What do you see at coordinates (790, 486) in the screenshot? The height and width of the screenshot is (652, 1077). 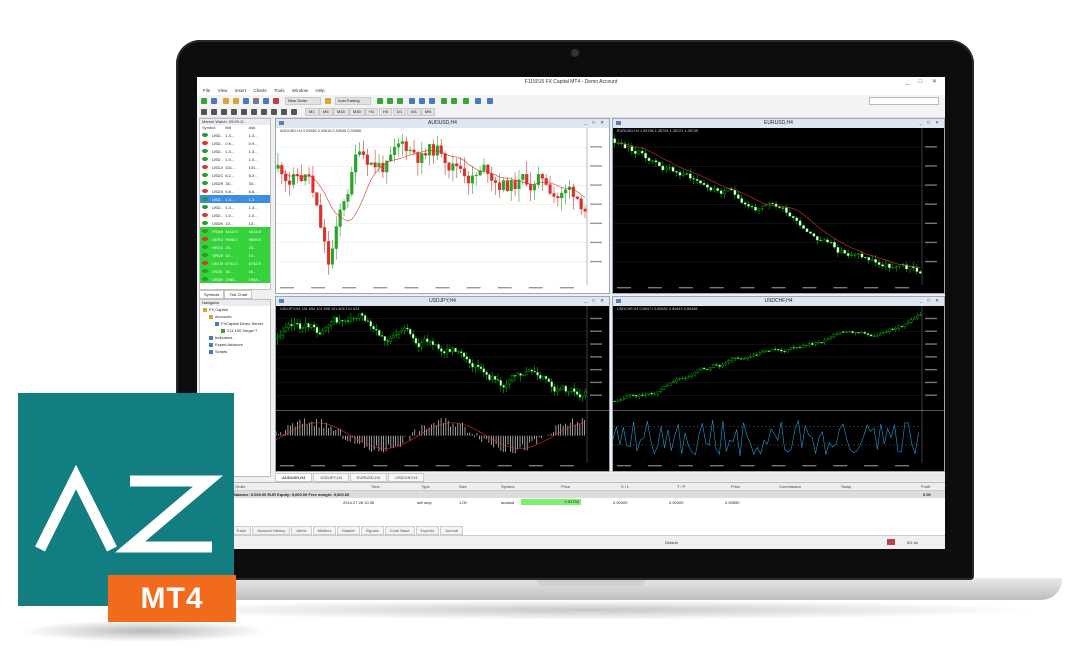 I see `th-commission: Commission` at bounding box center [790, 486].